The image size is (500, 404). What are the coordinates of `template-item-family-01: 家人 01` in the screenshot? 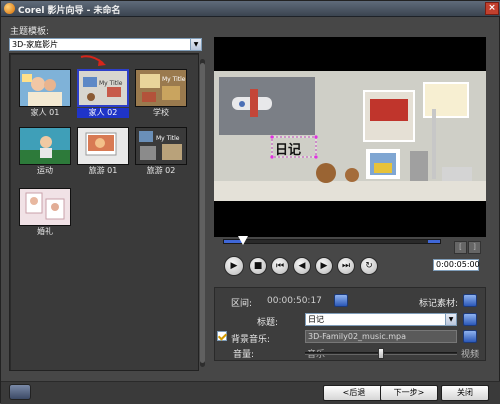 It's located at (45, 93).